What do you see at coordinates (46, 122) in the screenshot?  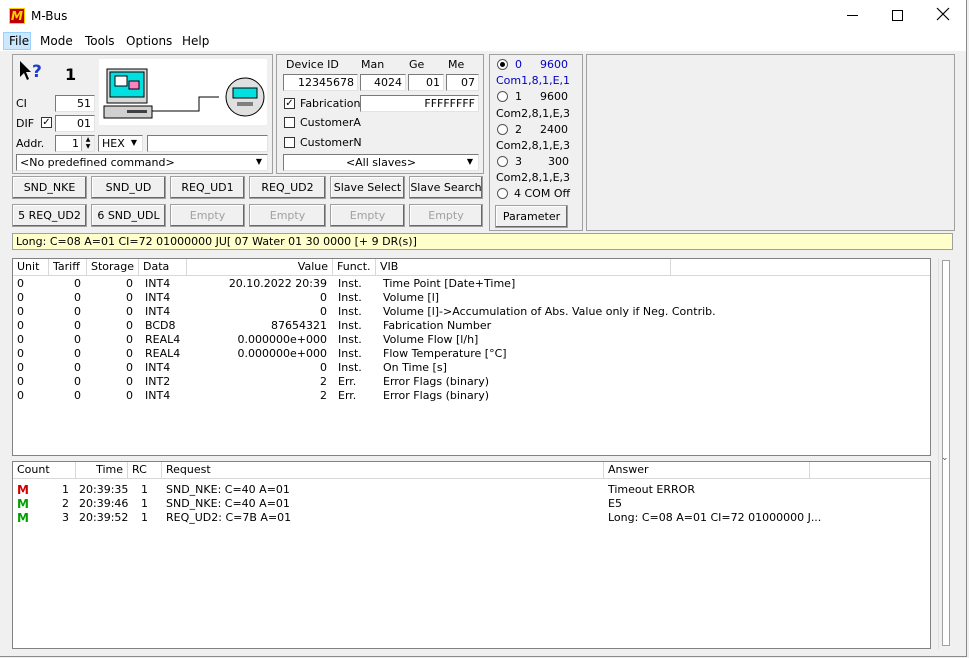 I see `dif-checkbox: ✓` at bounding box center [46, 122].